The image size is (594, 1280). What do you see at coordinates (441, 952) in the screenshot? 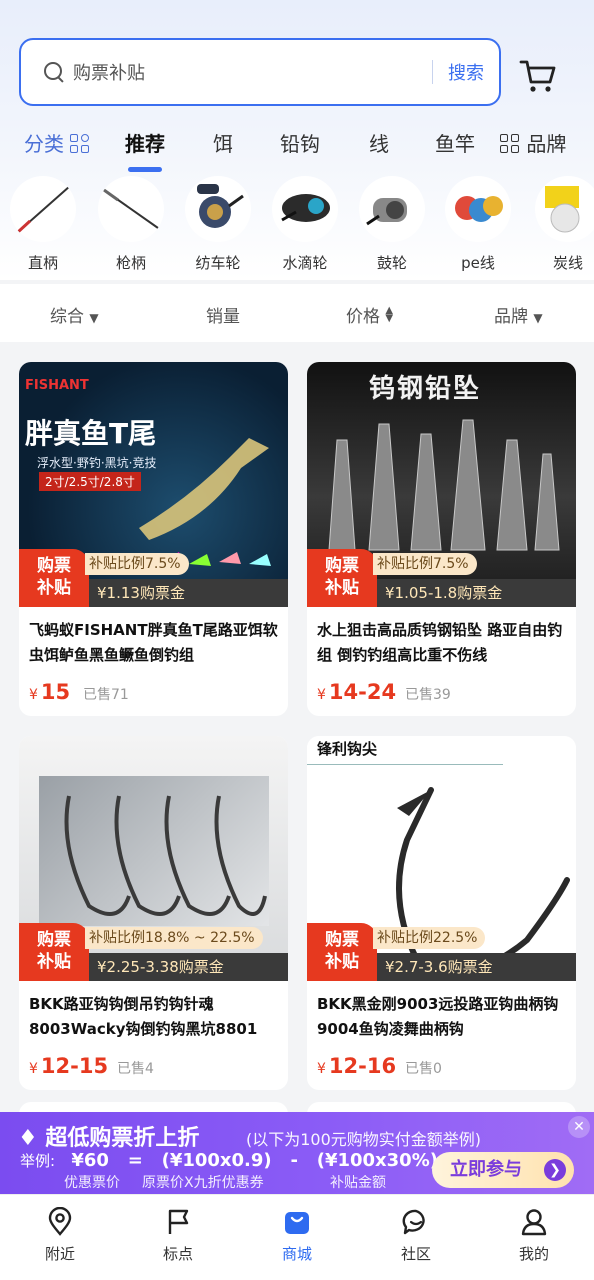
I see `subsidy-badge: 购票 补贴 补贴比例22.5% ¥2.7-3.6购票金` at bounding box center [441, 952].